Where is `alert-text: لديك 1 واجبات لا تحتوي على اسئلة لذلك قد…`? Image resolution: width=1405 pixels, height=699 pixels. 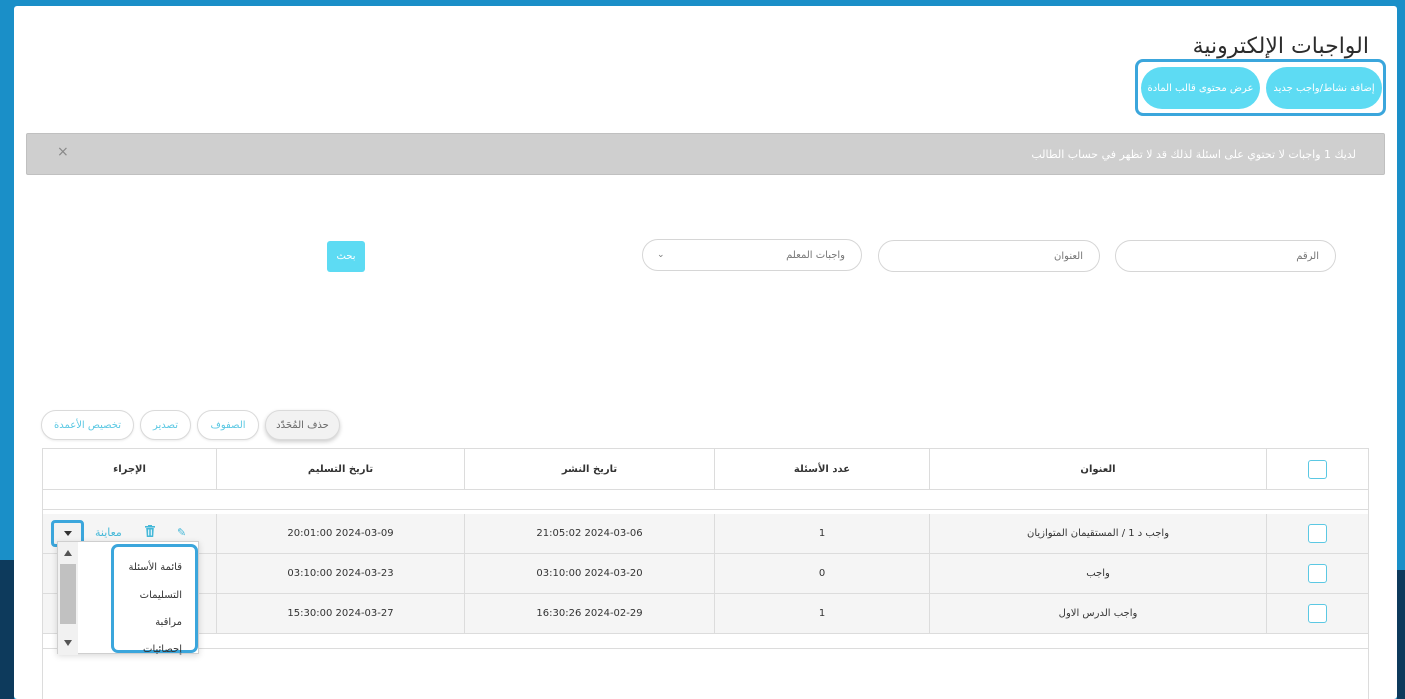
alert-text: لديك 1 واجبات لا تحتوي على اسئلة لذلك قد… is located at coordinates (1193, 154).